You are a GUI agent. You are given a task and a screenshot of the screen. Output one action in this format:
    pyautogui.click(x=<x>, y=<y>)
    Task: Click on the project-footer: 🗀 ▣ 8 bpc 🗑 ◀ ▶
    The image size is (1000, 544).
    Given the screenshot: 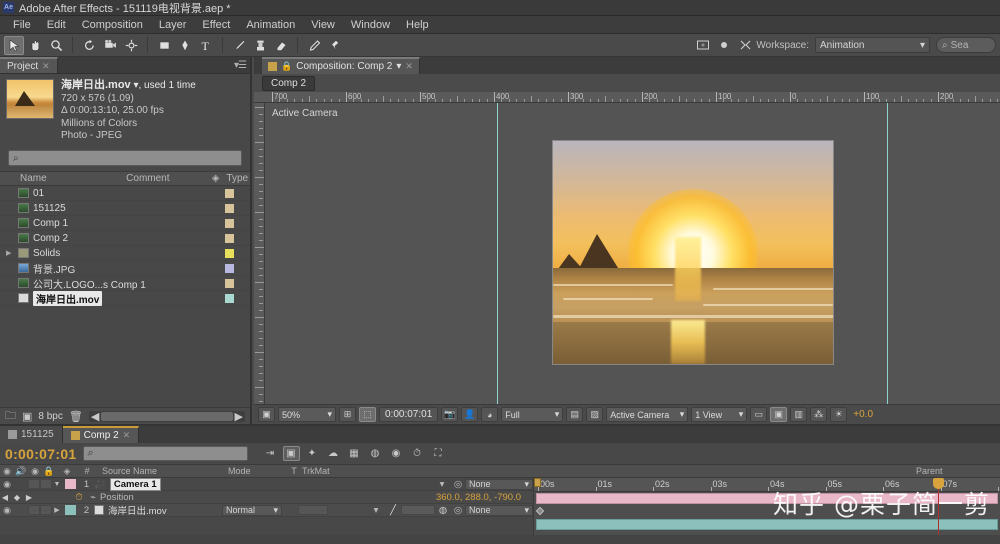 What is the action you would take?
    pyautogui.click(x=125, y=415)
    